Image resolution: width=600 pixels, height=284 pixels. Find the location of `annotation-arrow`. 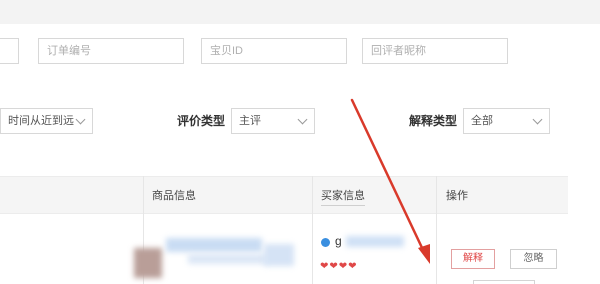

annotation-arrow is located at coordinates (390, 181).